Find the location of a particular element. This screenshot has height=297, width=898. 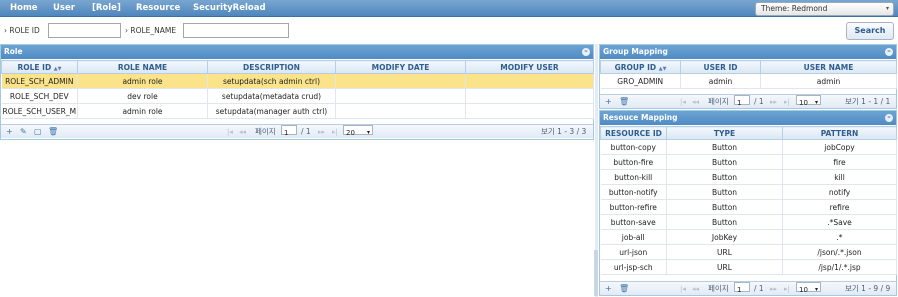

table-row: button-kill Button kill is located at coordinates (748, 177).